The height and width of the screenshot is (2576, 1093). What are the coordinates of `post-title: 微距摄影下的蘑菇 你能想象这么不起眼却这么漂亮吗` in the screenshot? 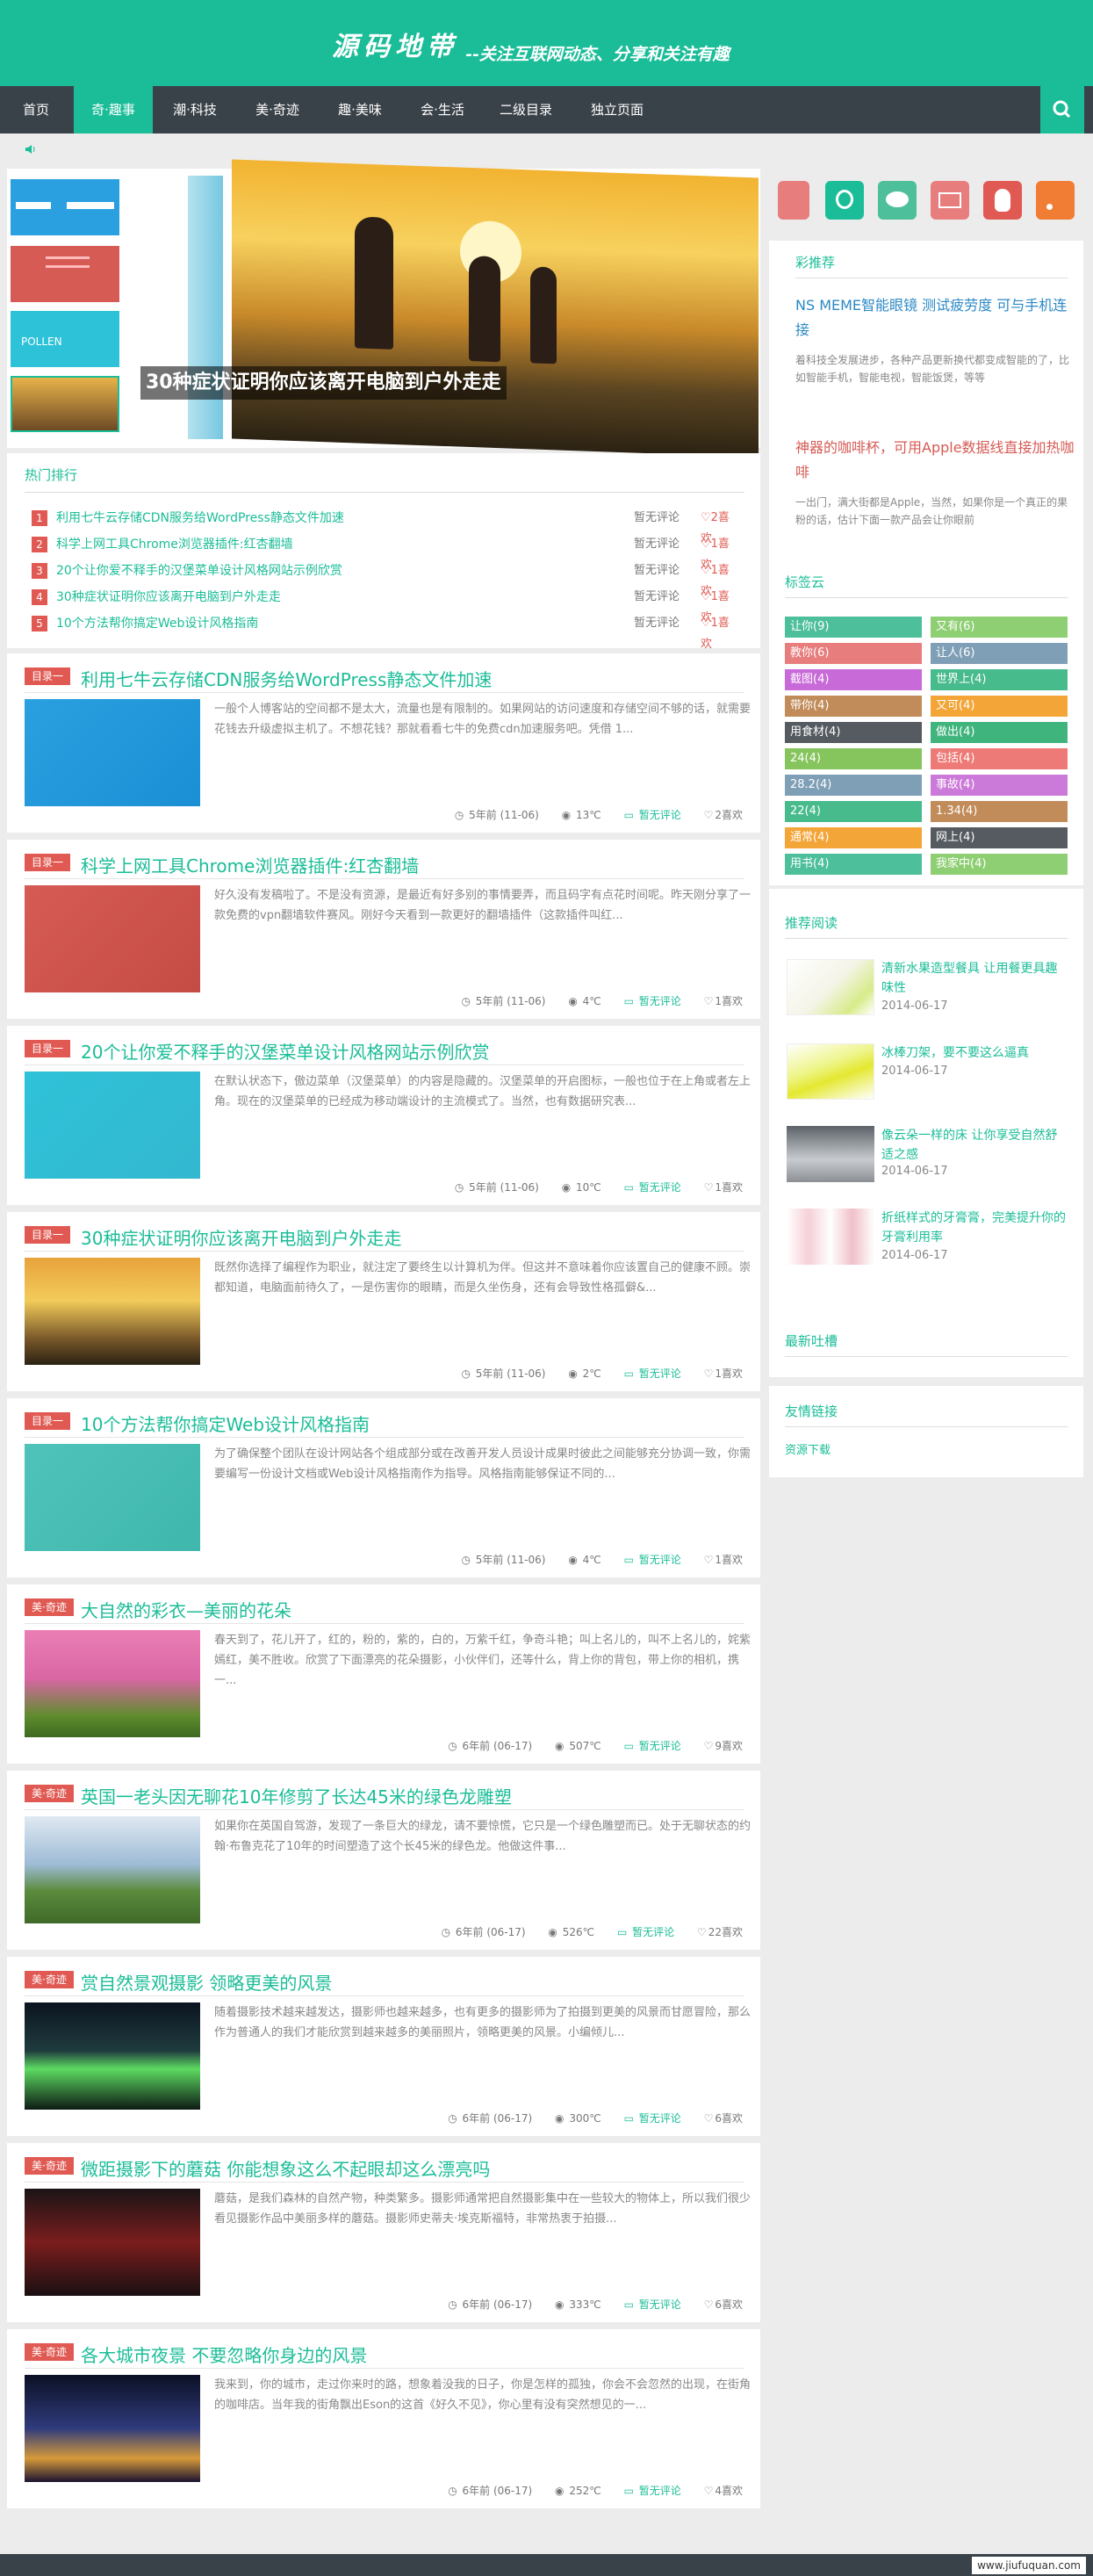 It's located at (285, 2168).